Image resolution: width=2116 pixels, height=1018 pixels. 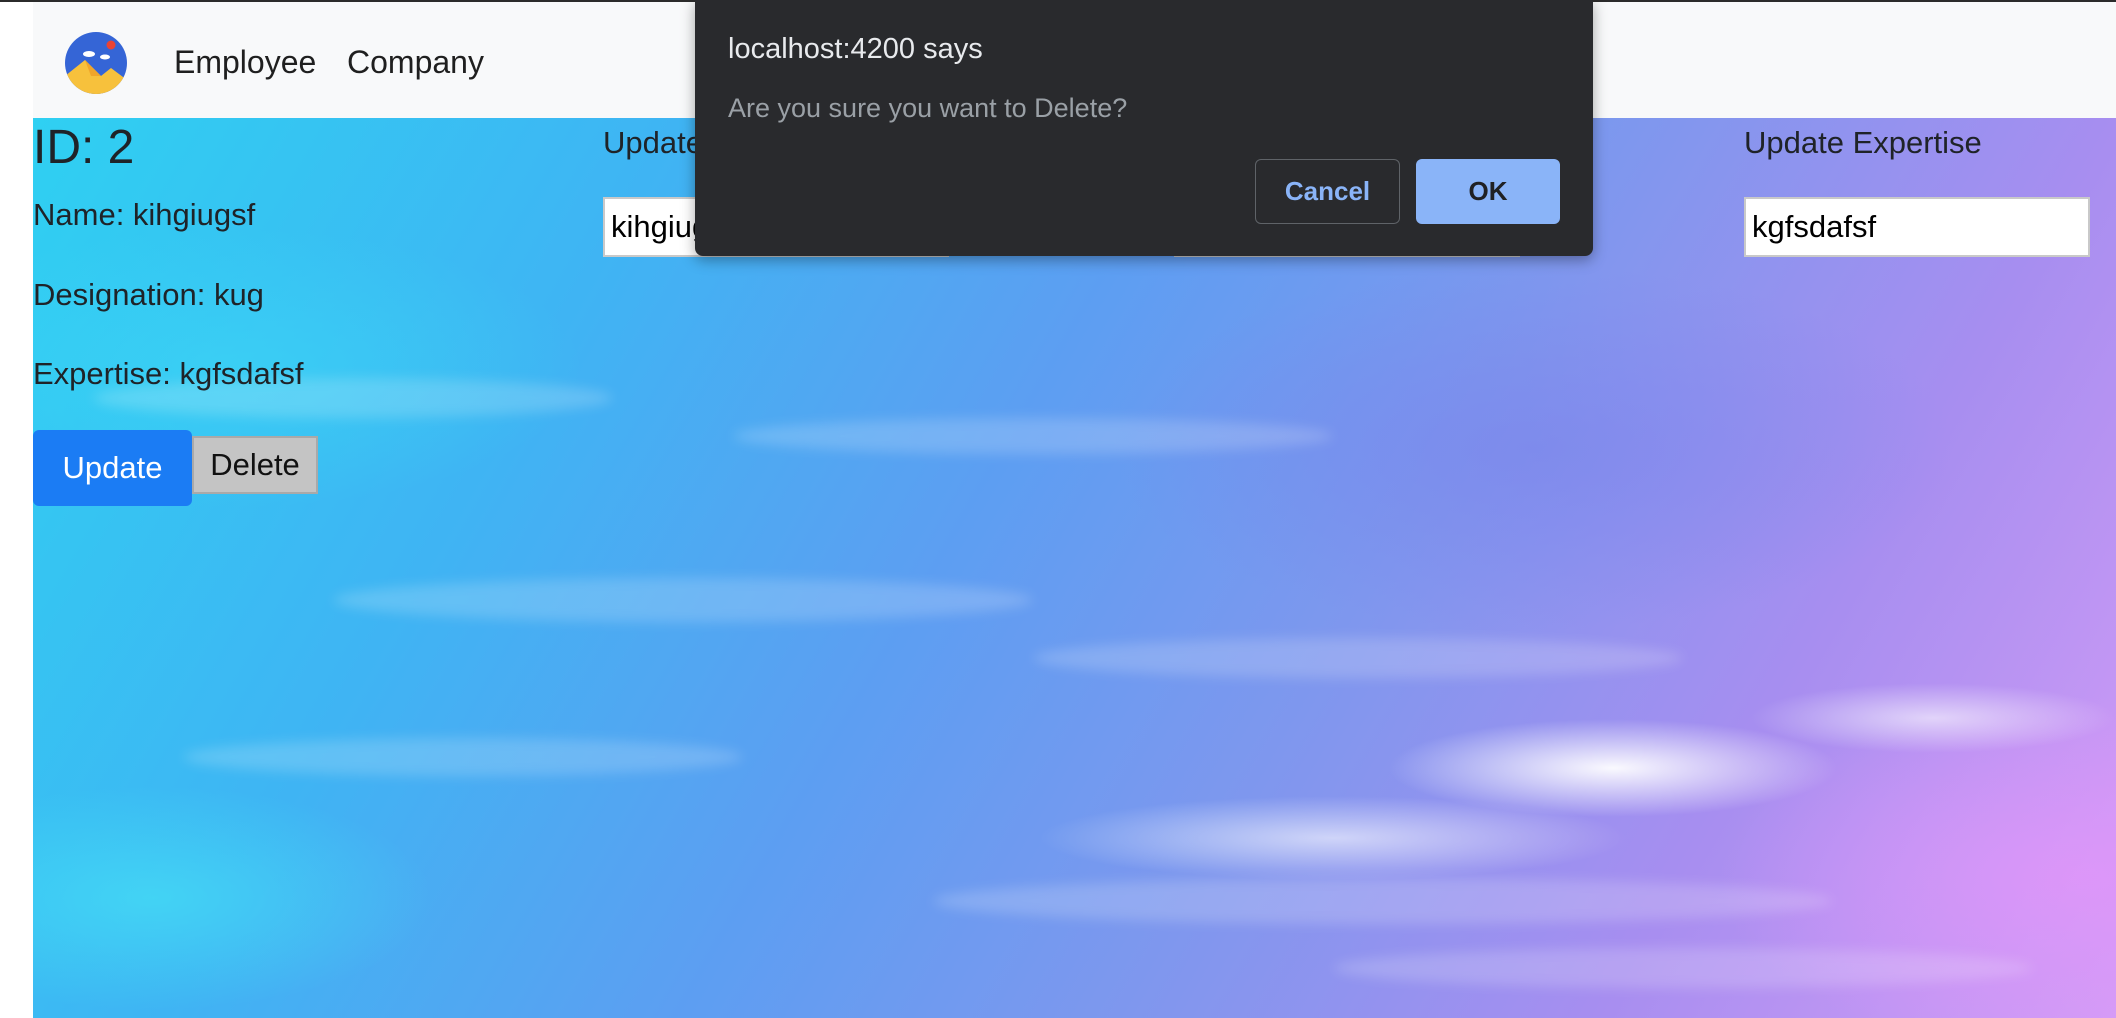 What do you see at coordinates (653, 142) in the screenshot?
I see `update-name-label: Update` at bounding box center [653, 142].